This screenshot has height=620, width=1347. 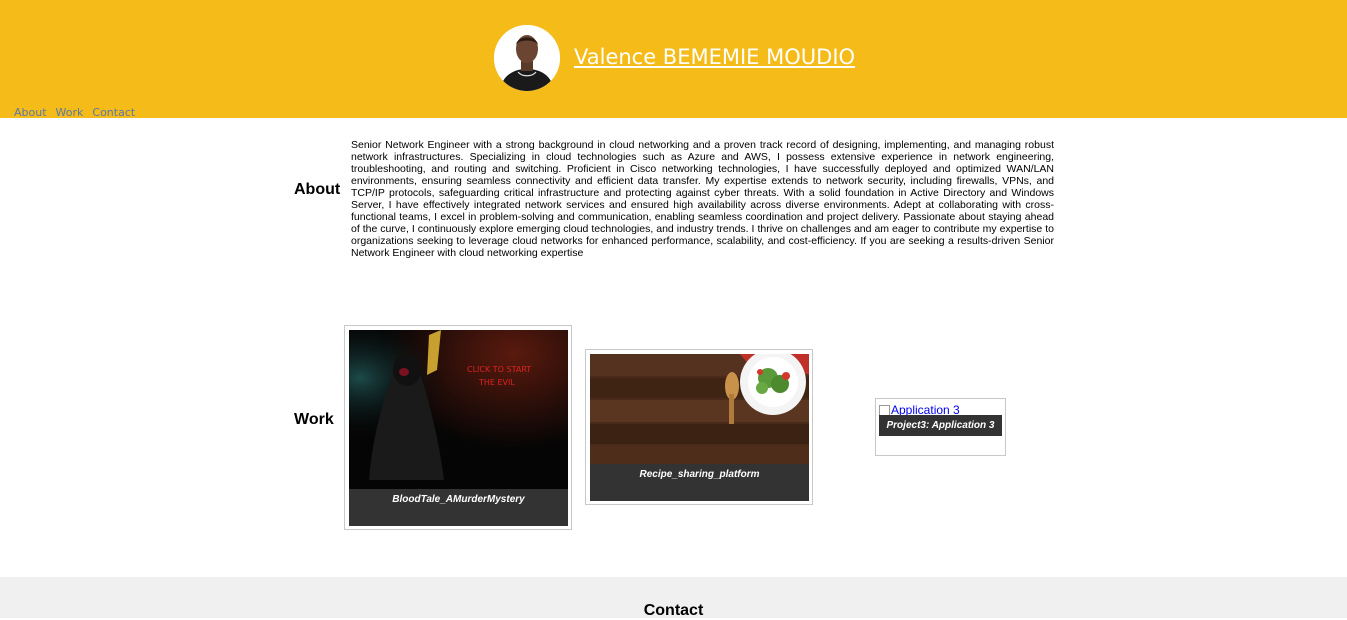 What do you see at coordinates (70, 112) in the screenshot?
I see `nav-work-link: Work` at bounding box center [70, 112].